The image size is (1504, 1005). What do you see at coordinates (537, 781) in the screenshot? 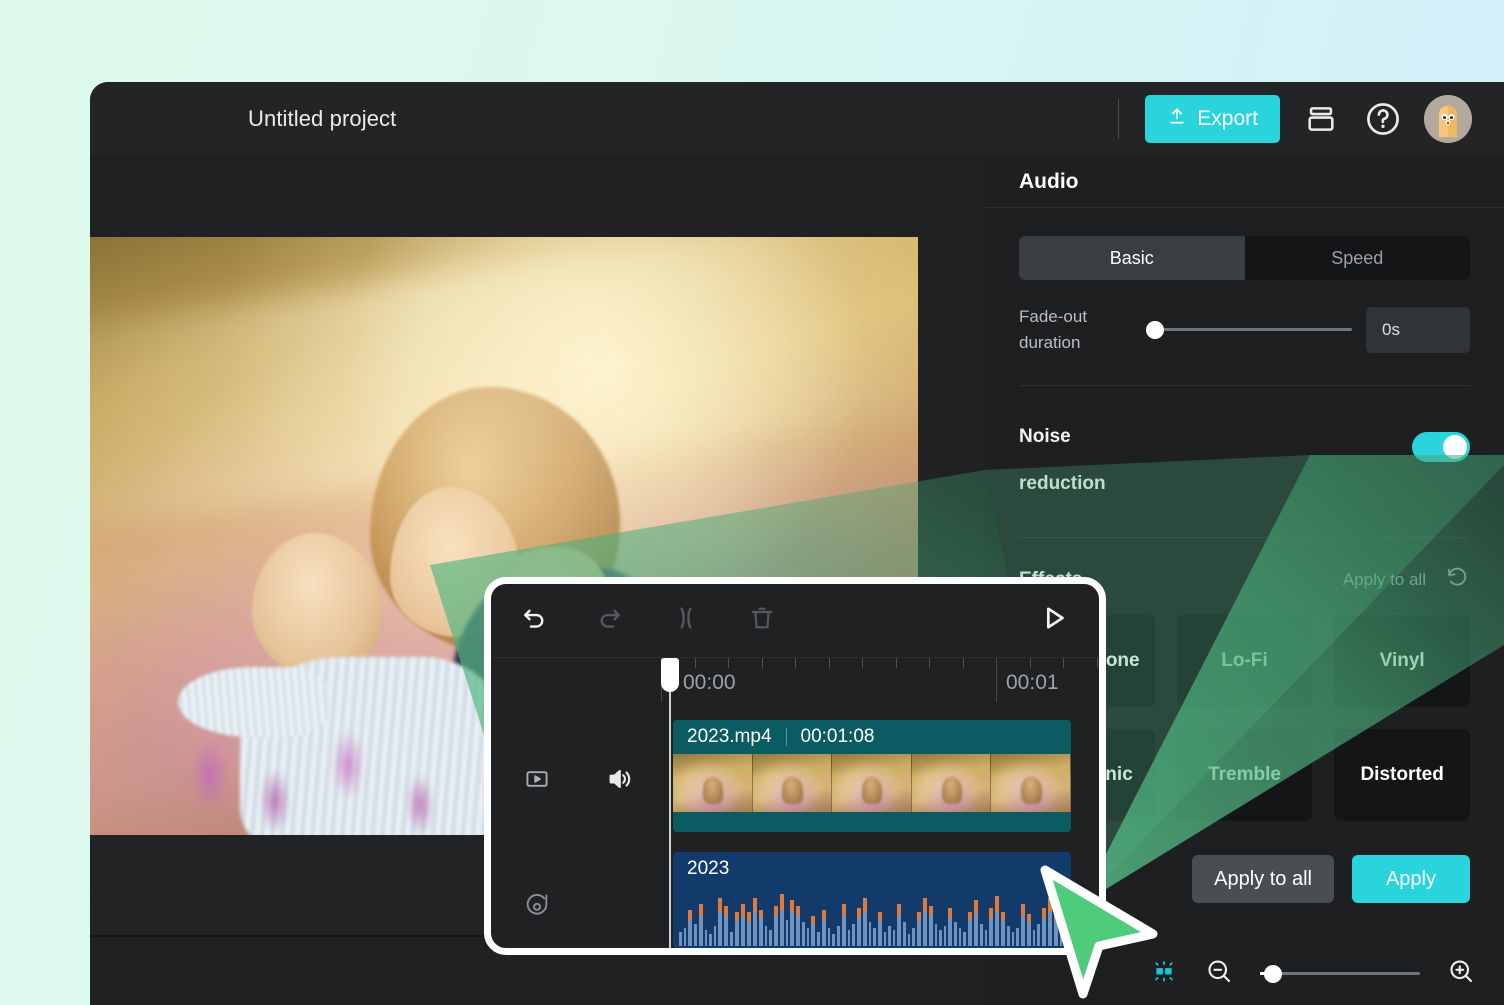
I see `video-track-icon` at bounding box center [537, 781].